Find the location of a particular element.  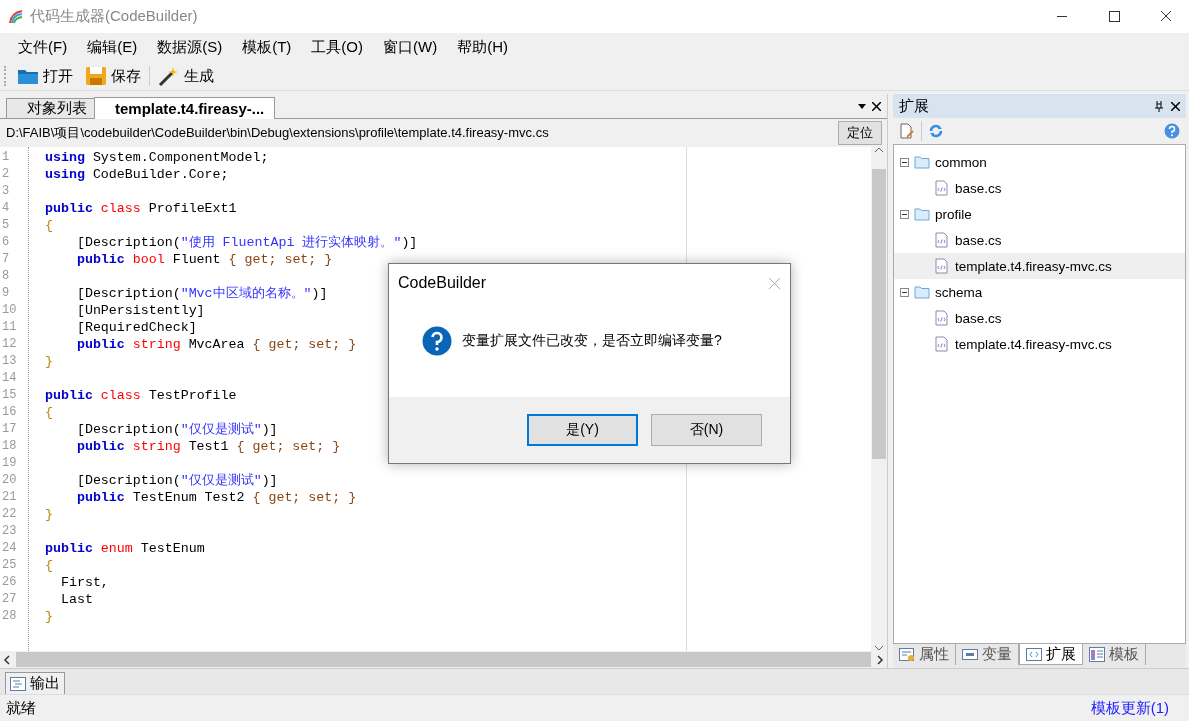

code-line: public string Test1 { get; set; } is located at coordinates (208, 446).